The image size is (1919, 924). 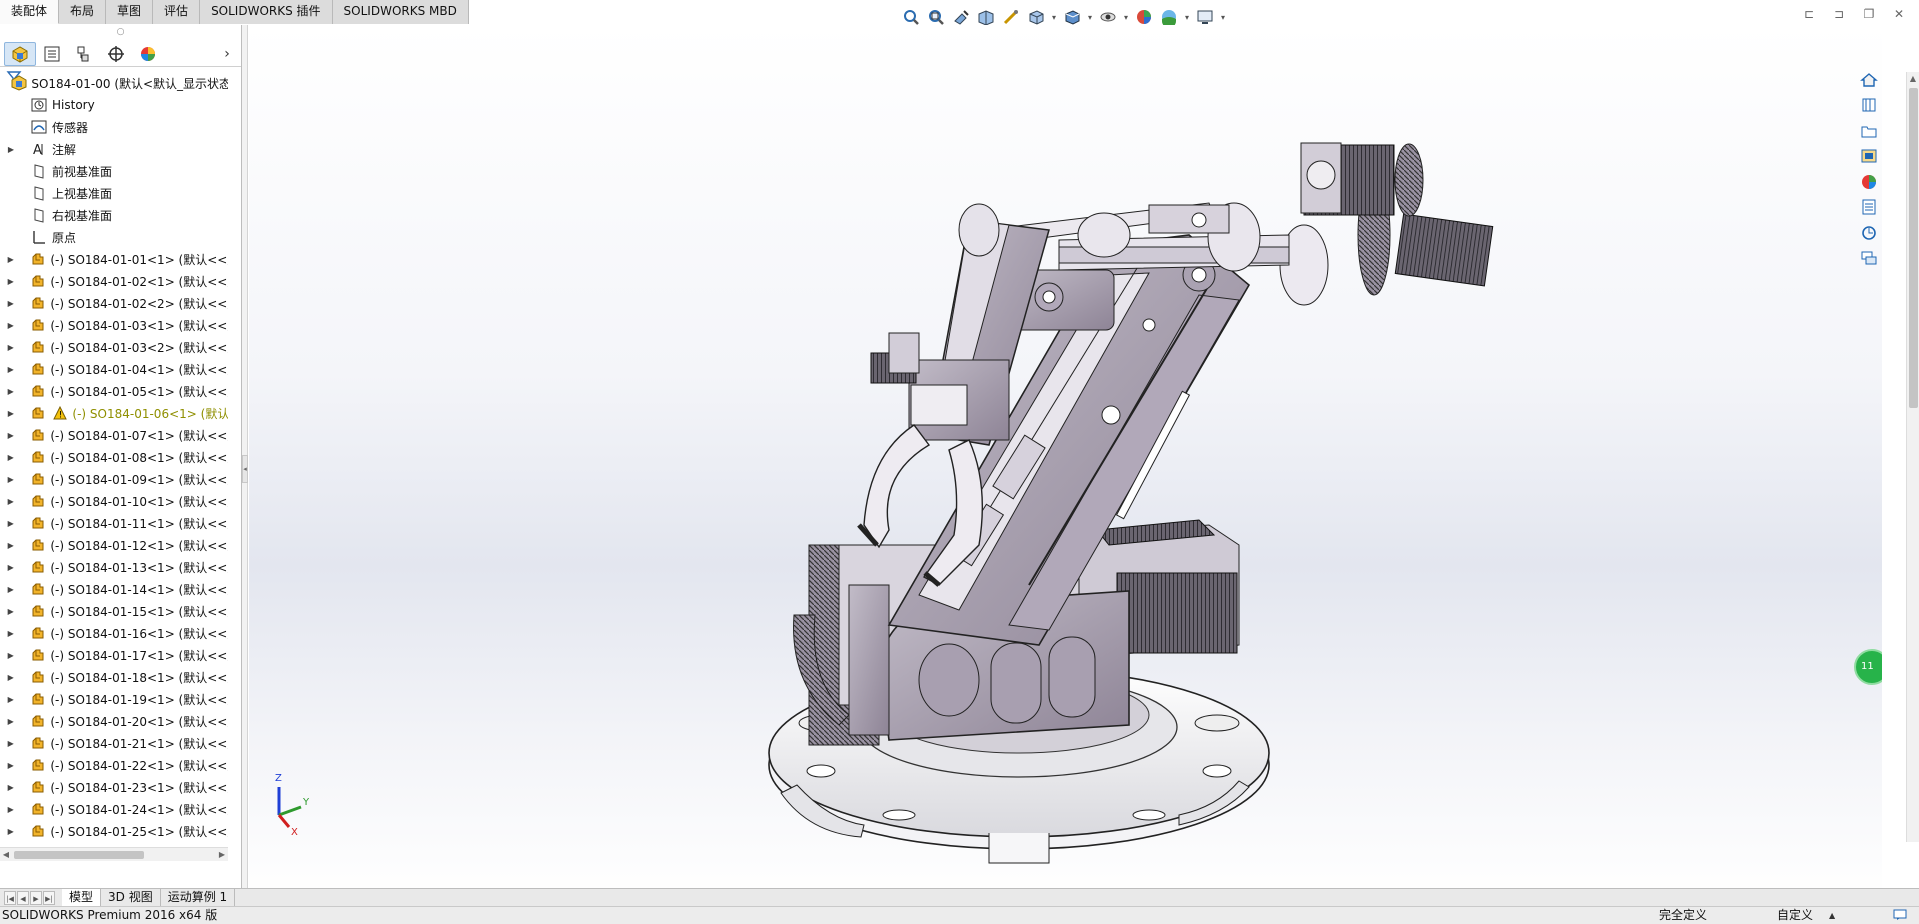 What do you see at coordinates (114, 787) in the screenshot?
I see `tree-component: ▶ (-) SO184-01-23<1> (默认<<默` at bounding box center [114, 787].